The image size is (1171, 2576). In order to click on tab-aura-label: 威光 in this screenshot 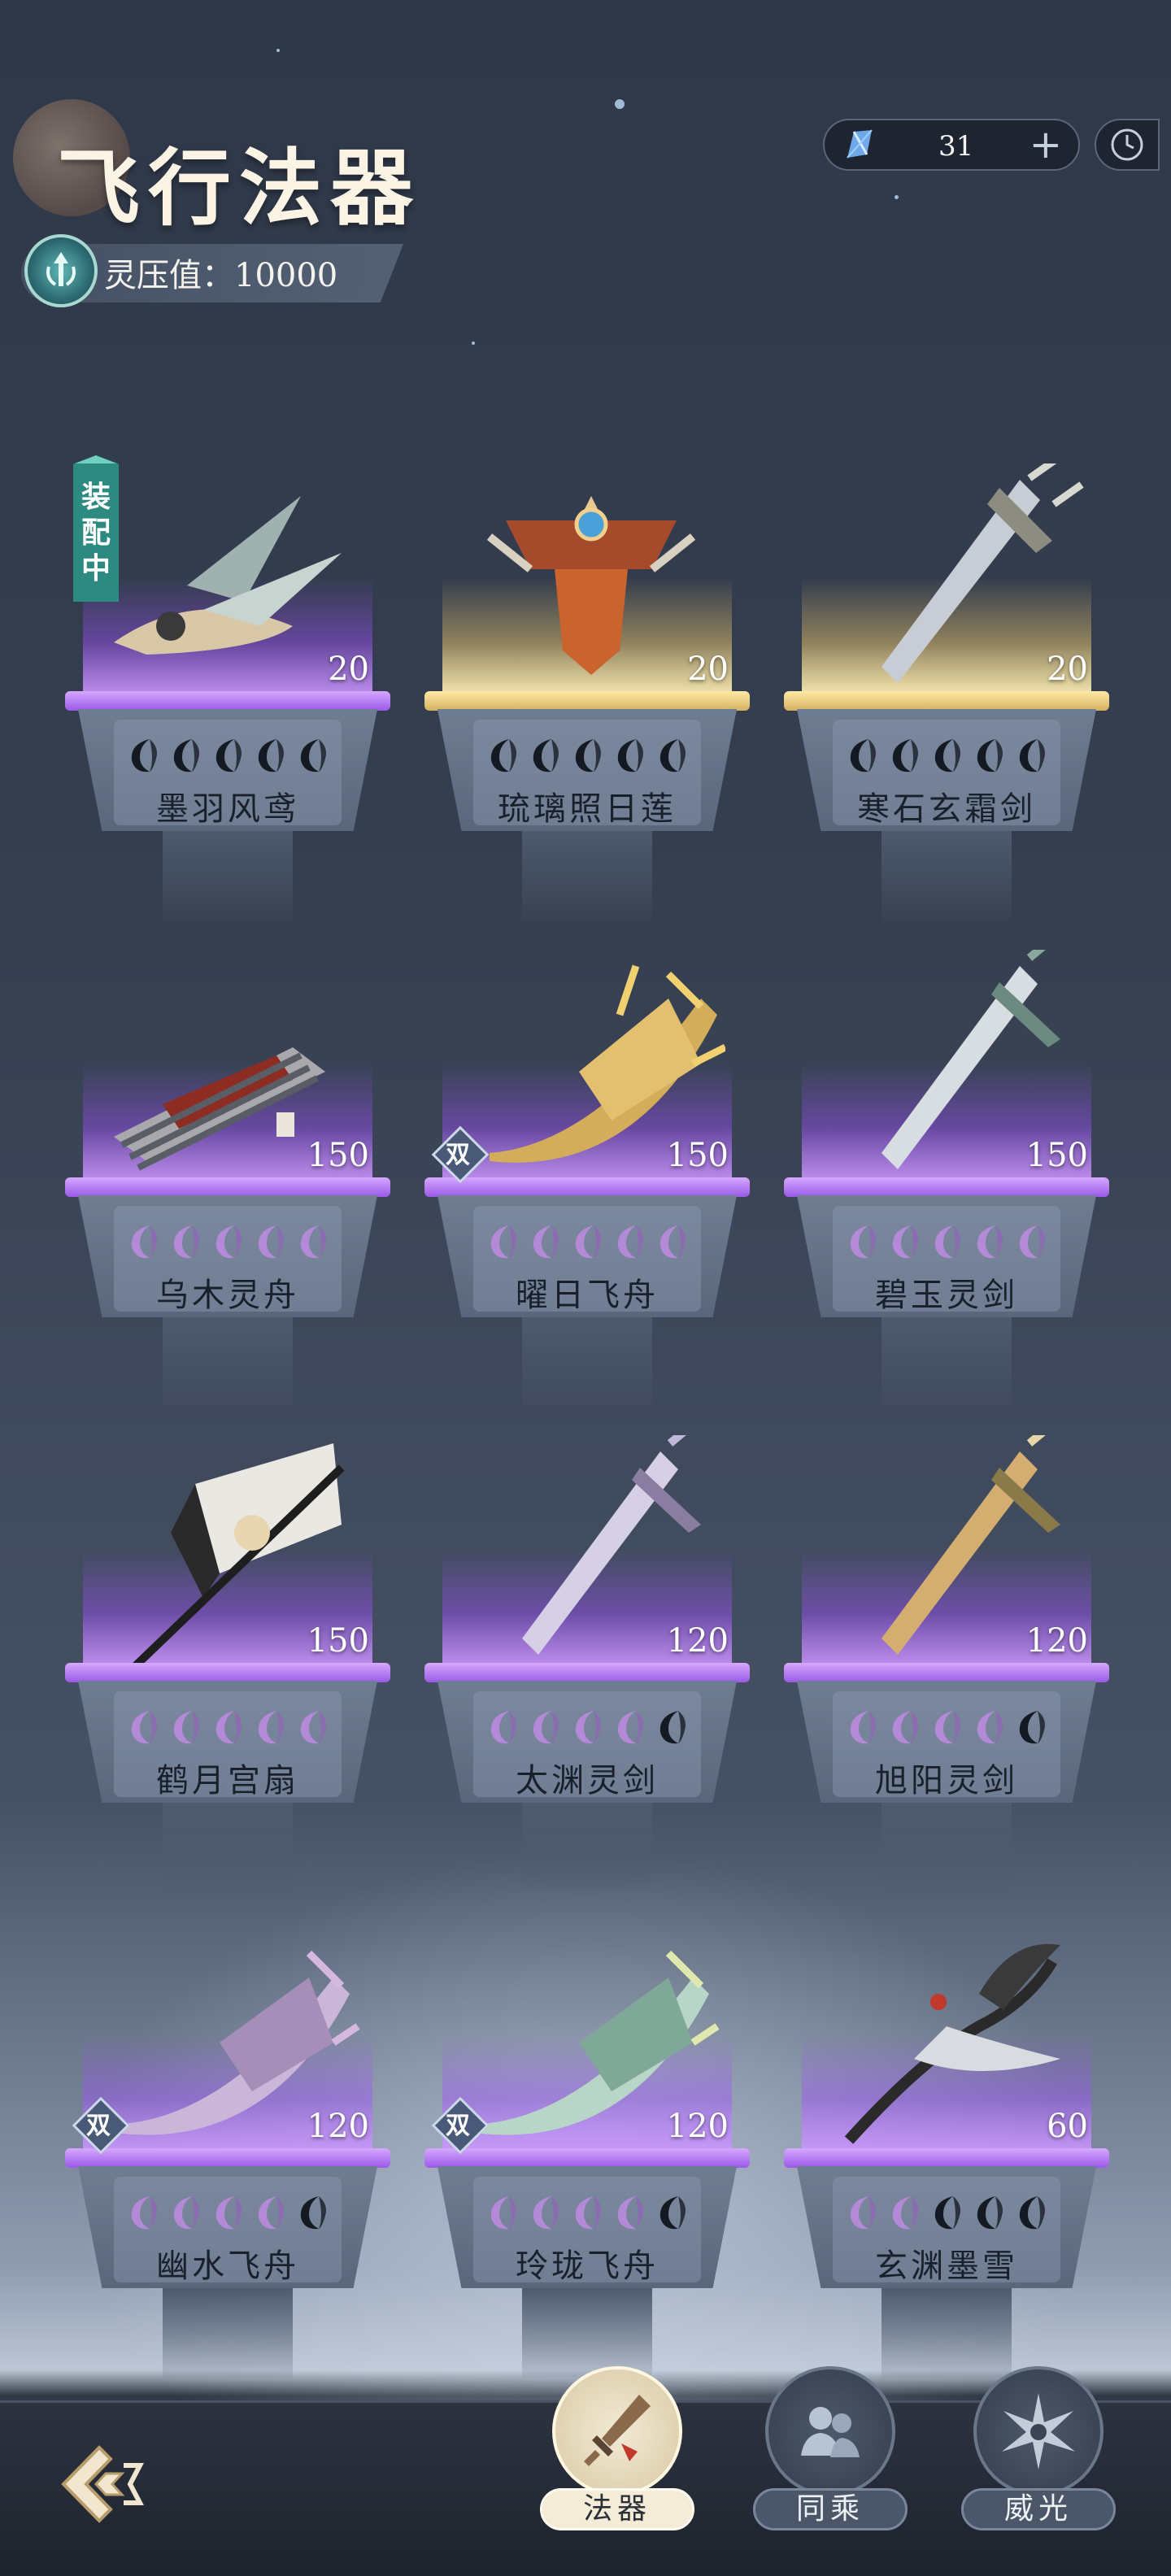, I will do `click(1038, 2509)`.